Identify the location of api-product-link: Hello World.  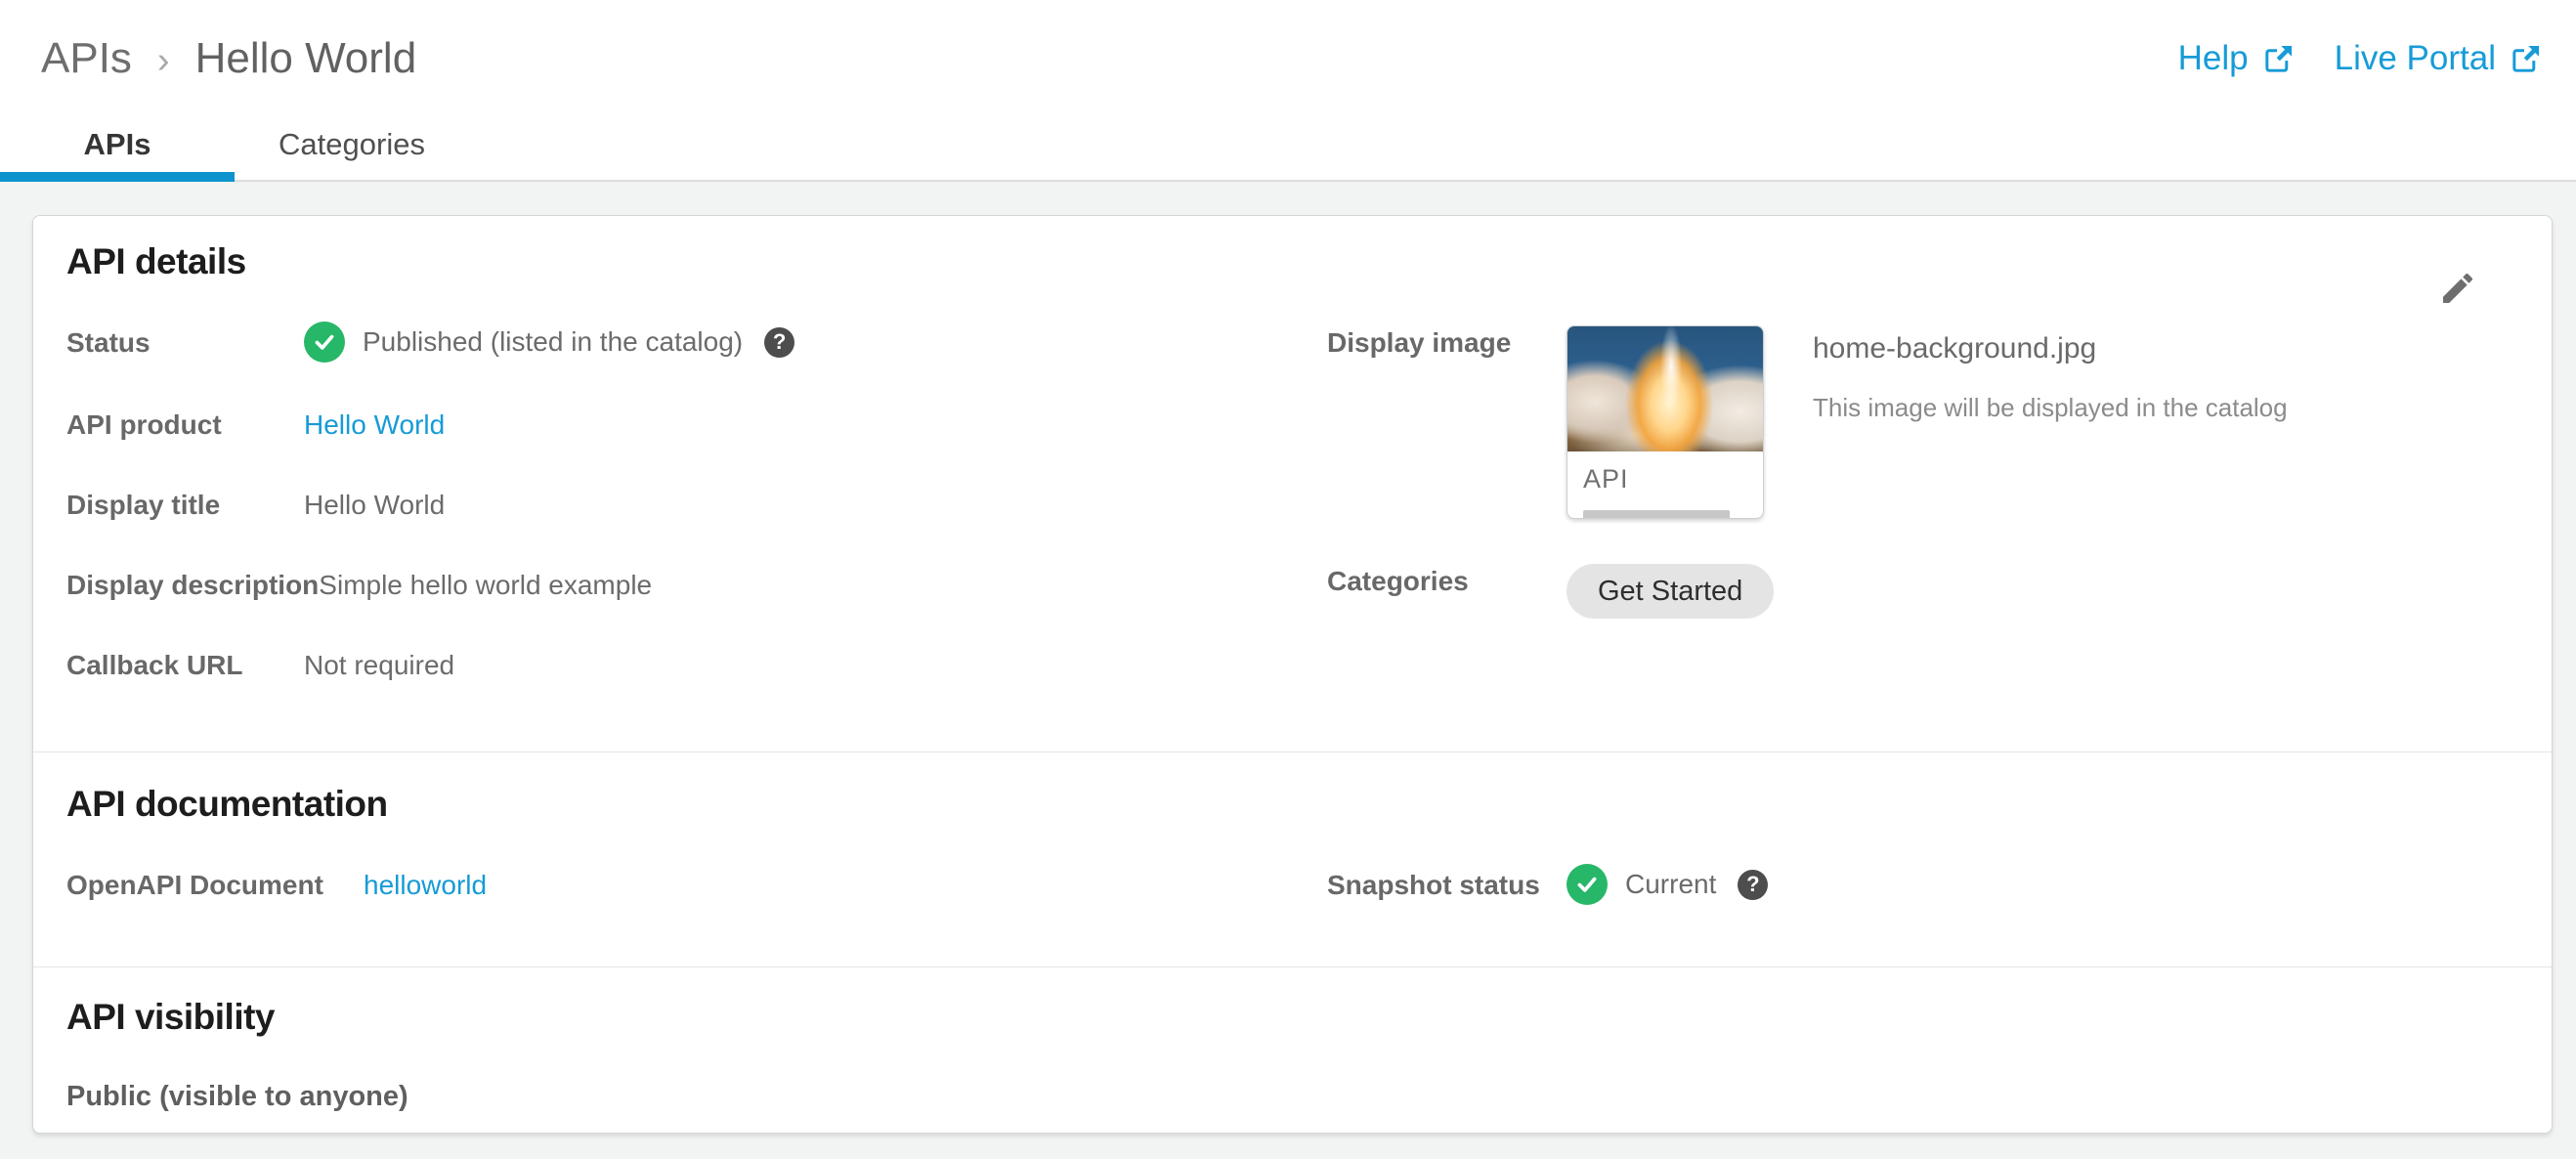
(375, 425).